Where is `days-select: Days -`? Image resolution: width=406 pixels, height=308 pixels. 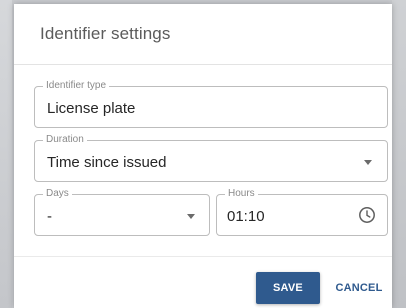 days-select: Days - is located at coordinates (122, 212).